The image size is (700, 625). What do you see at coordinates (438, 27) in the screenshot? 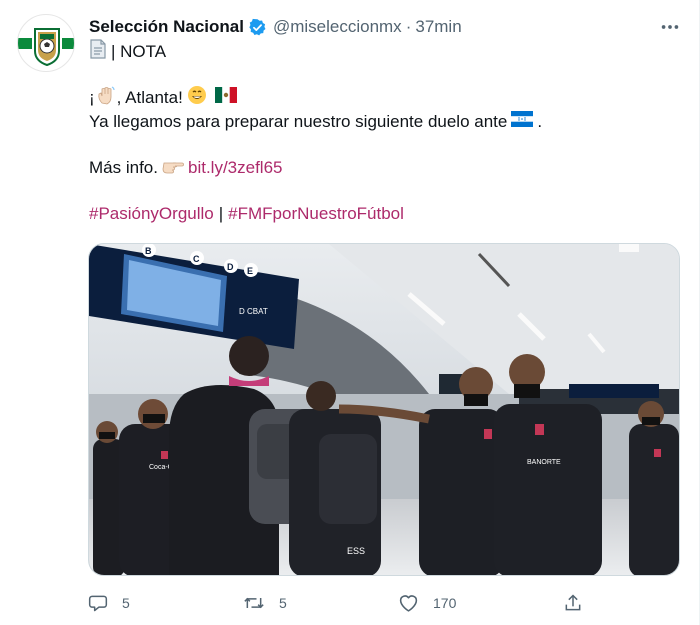
I see `tweet-timestamp: 37min` at bounding box center [438, 27].